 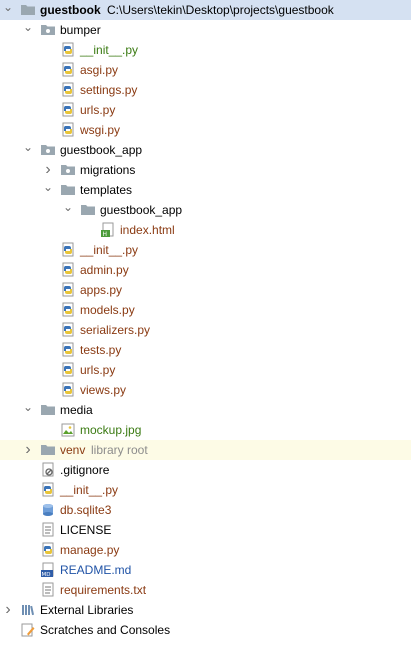 What do you see at coordinates (85, 470) in the screenshot?
I see `tree-item-label: .gitignore` at bounding box center [85, 470].